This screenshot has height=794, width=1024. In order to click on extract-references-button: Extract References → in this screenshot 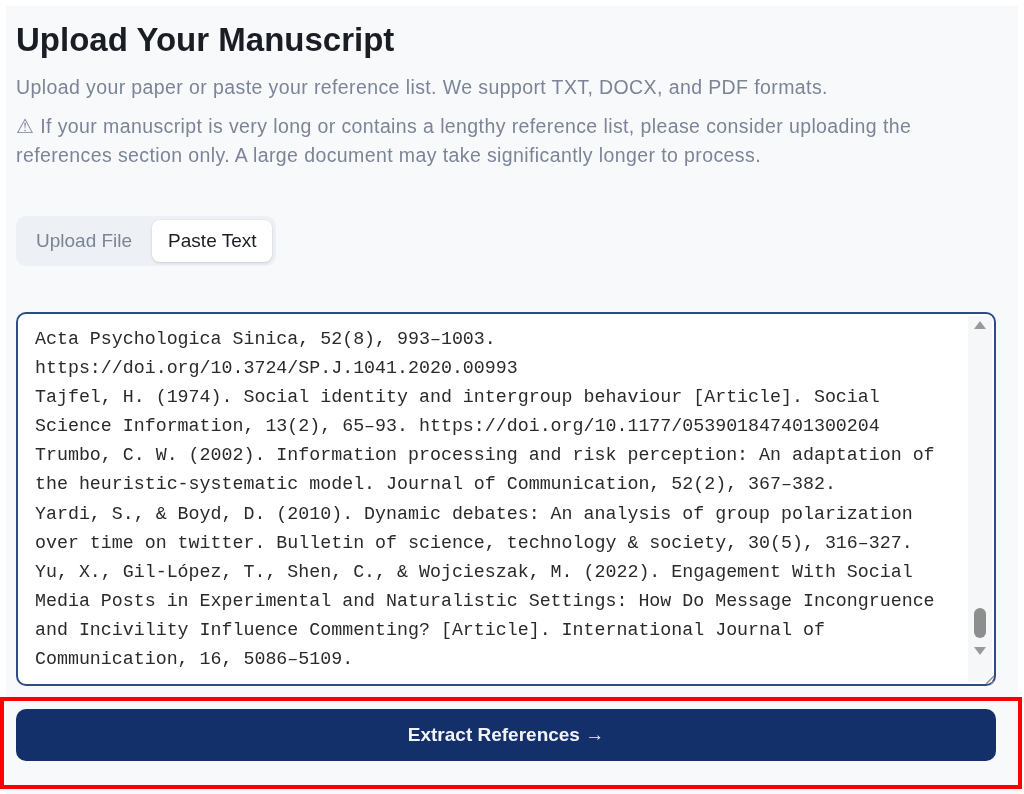, I will do `click(506, 735)`.